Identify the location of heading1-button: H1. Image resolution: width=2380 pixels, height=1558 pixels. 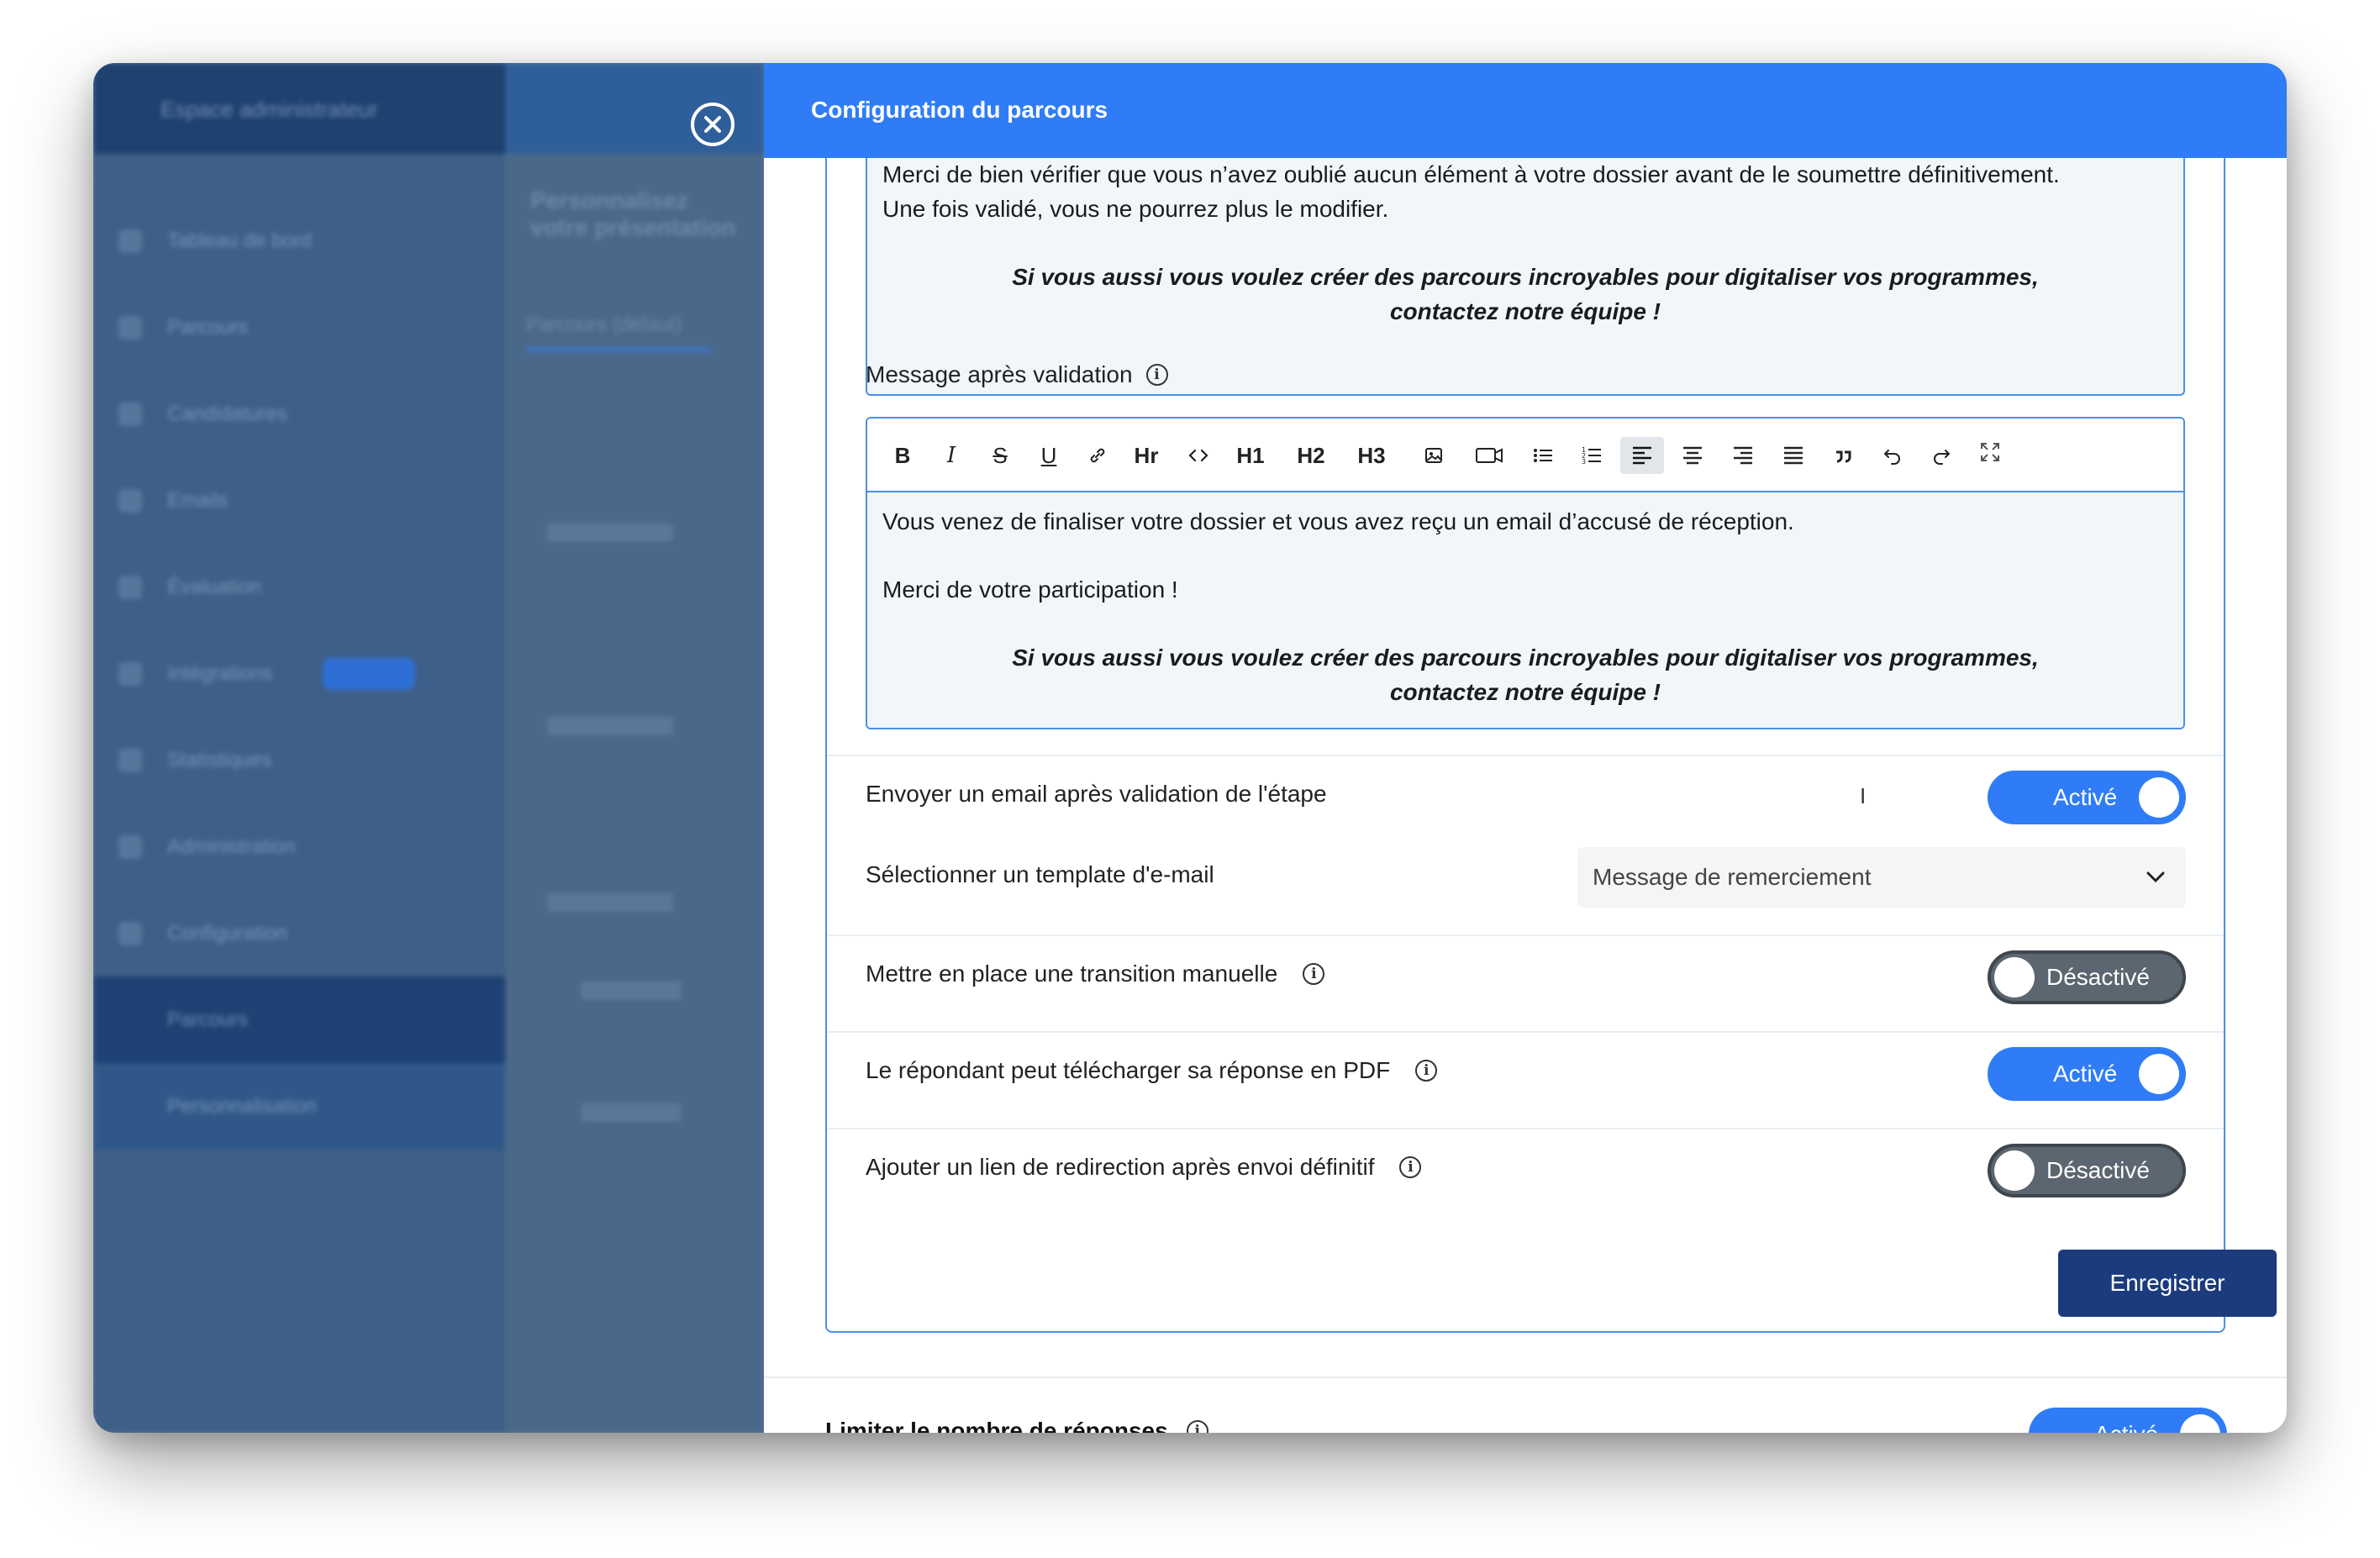
(1250, 456).